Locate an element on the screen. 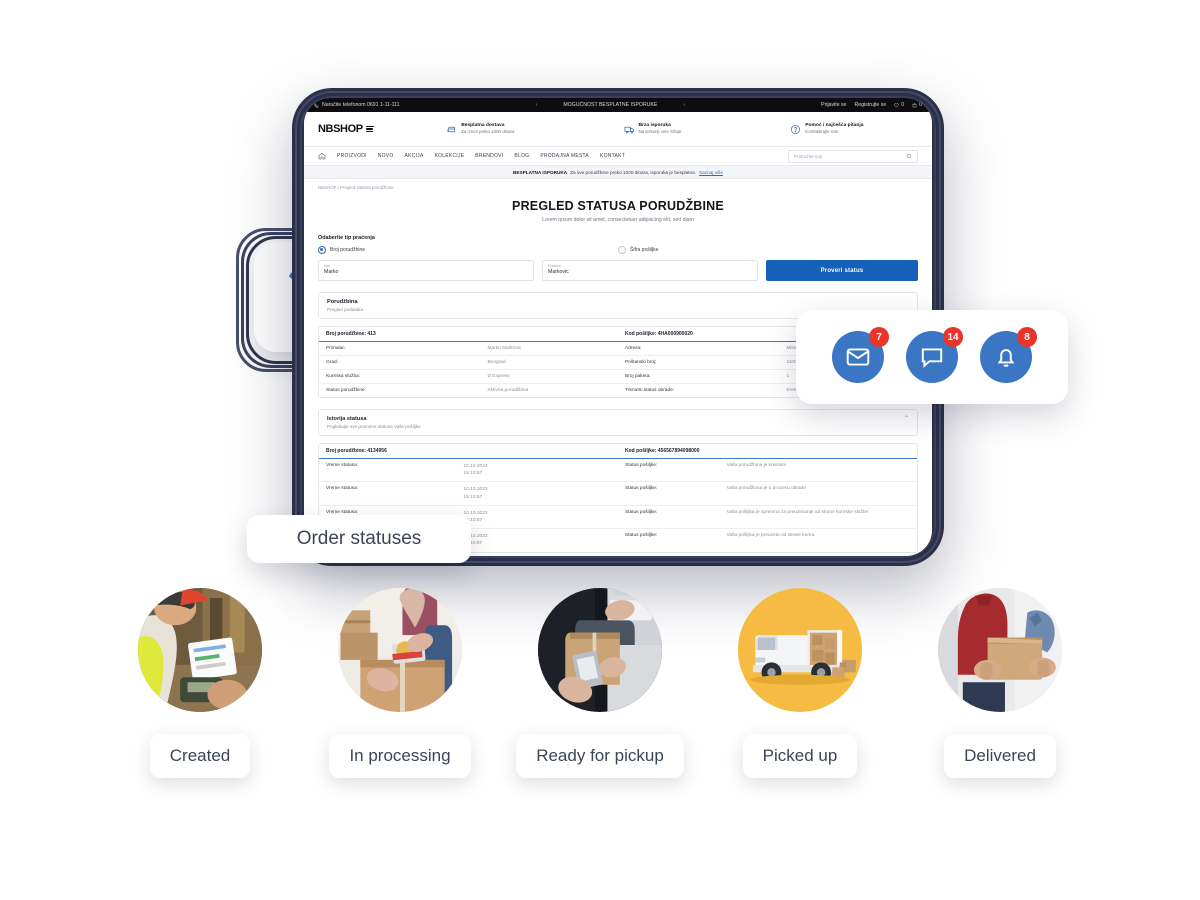  nav-item-novo: NOVO is located at coordinates (386, 156).